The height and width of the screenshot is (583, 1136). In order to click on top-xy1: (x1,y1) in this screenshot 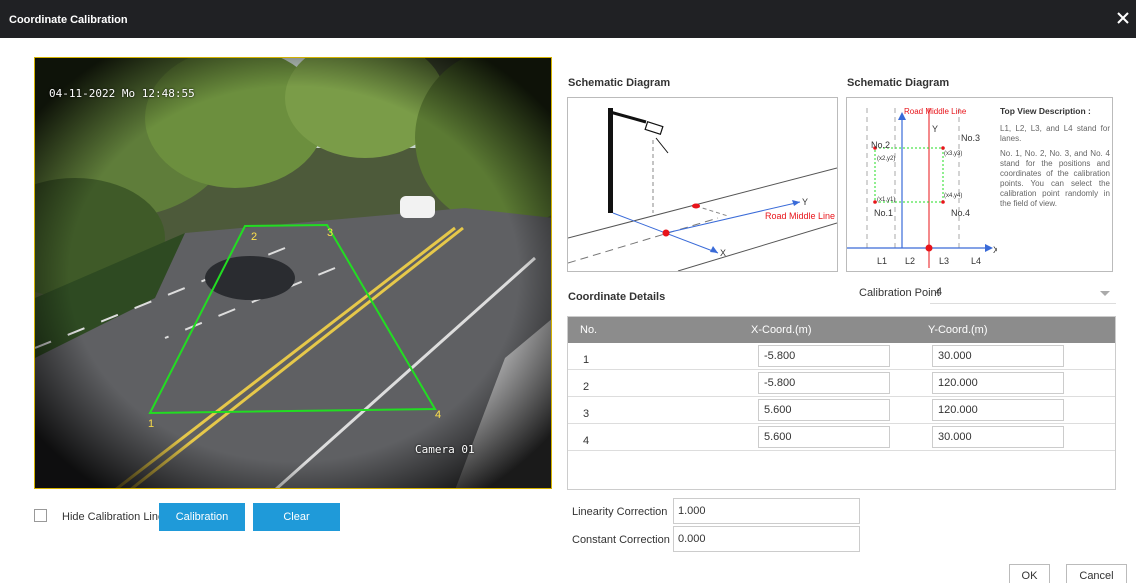, I will do `click(886, 200)`.